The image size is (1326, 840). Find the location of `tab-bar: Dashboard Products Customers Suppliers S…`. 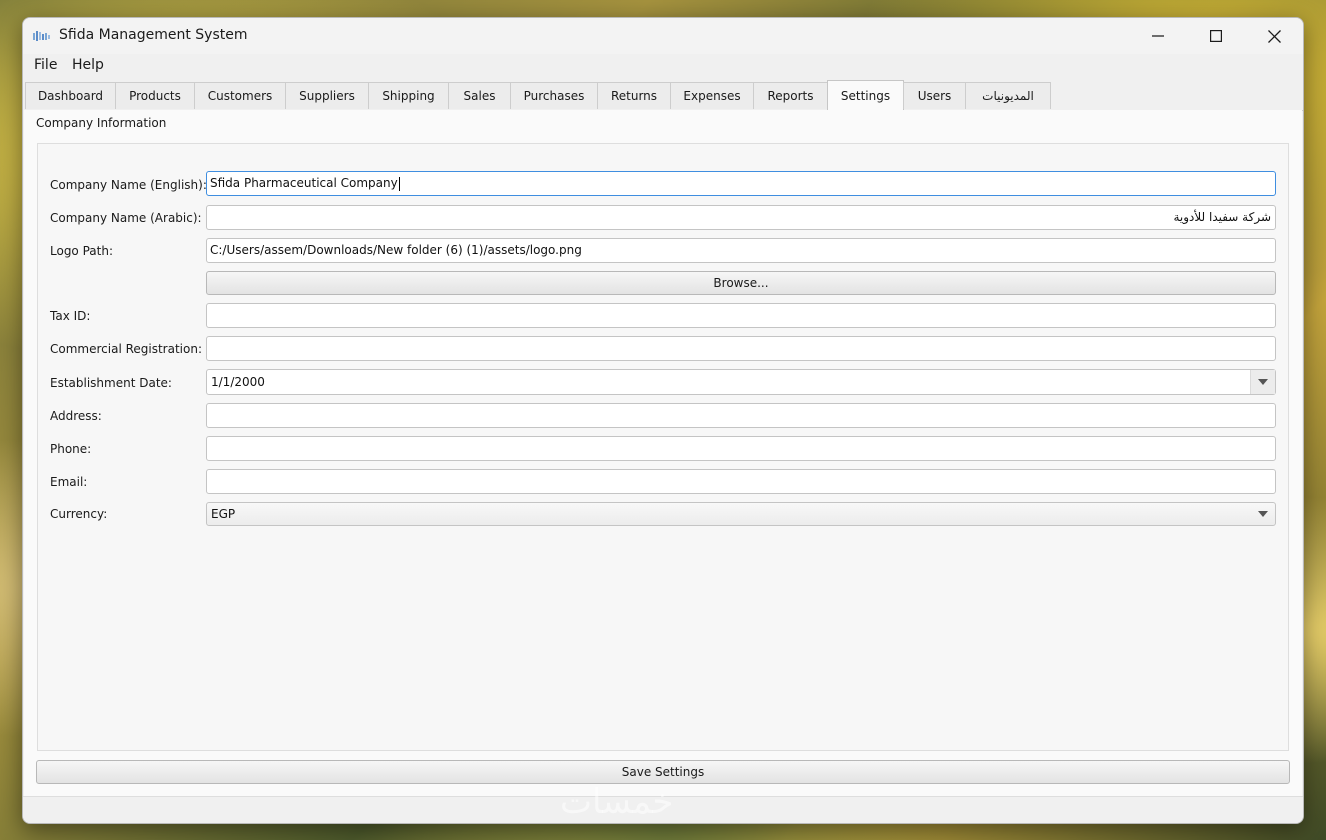

tab-bar: Dashboard Products Customers Suppliers S… is located at coordinates (664, 95).